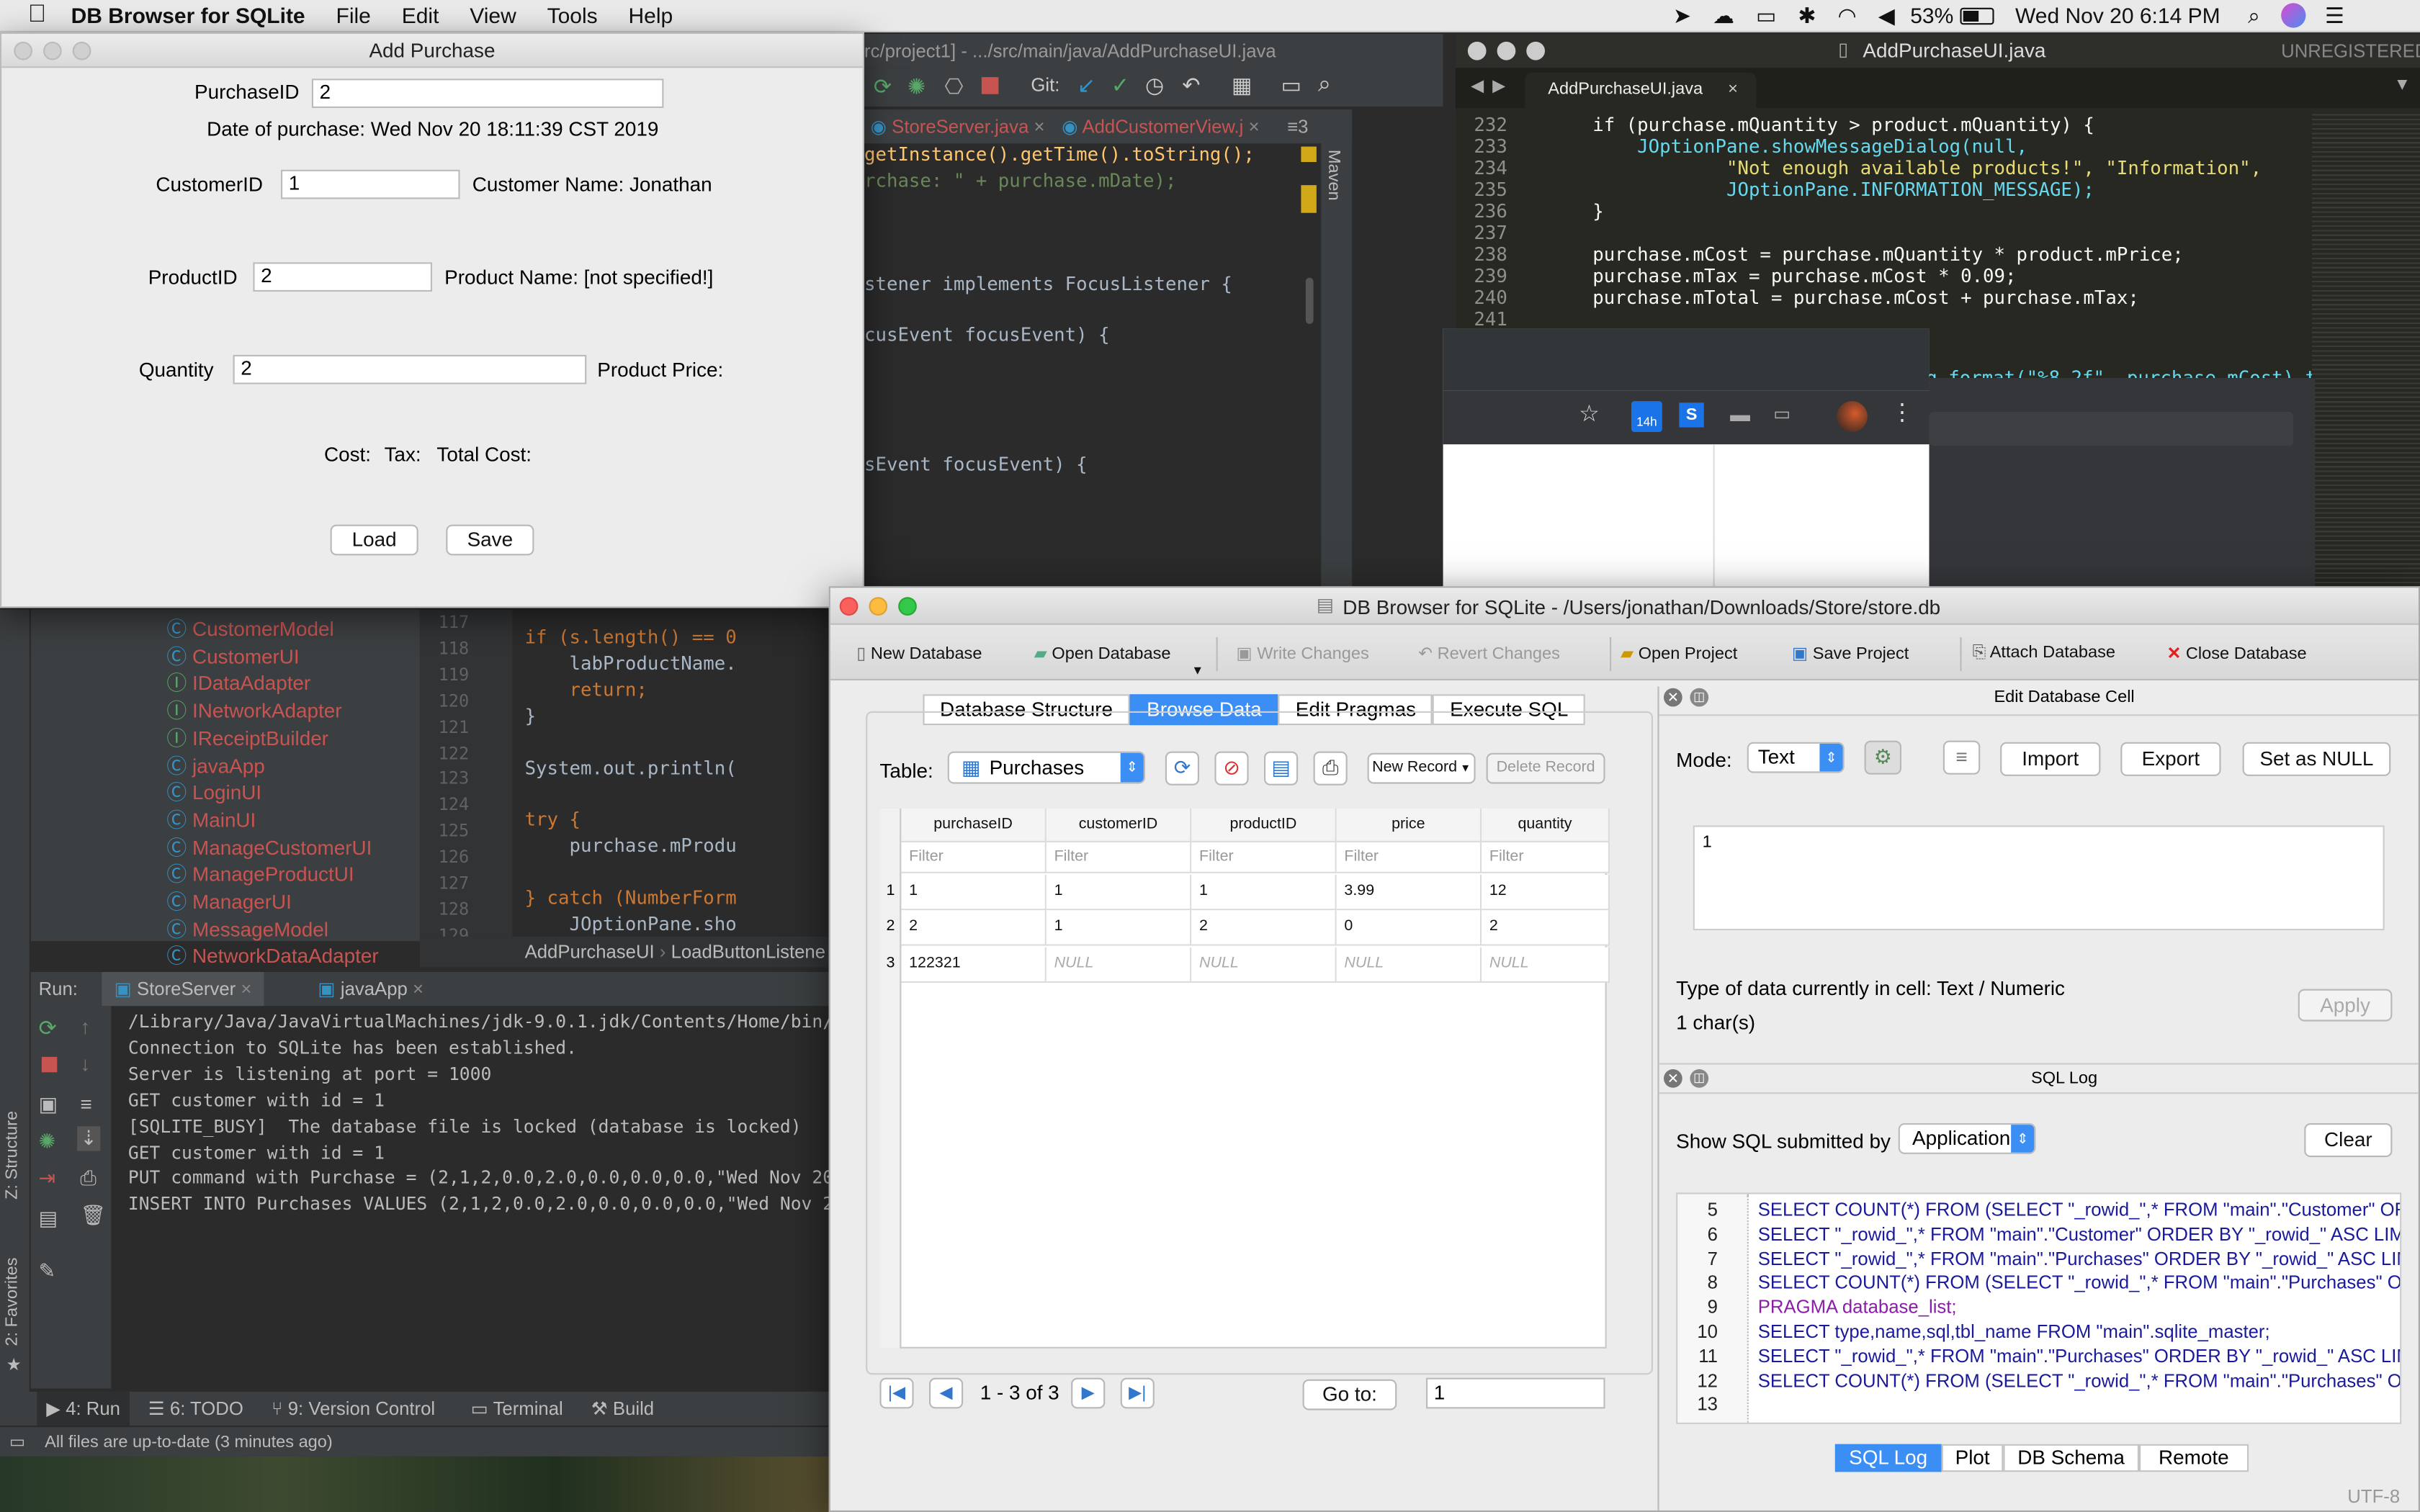  Describe the element at coordinates (1589, 413) in the screenshot. I see `bookmark-star-icon: ☆` at that location.